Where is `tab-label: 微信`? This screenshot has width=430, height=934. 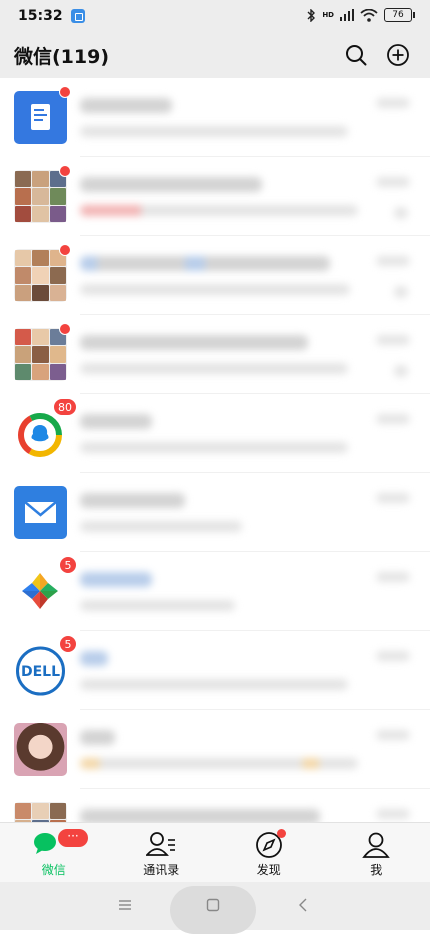 tab-label: 微信 is located at coordinates (54, 869).